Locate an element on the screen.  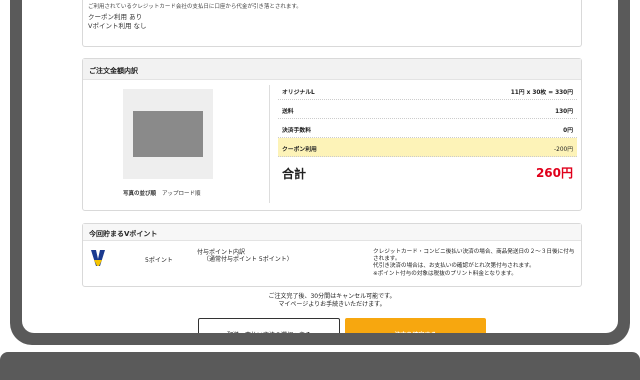
price-value: -200円 is located at coordinates (563, 150).